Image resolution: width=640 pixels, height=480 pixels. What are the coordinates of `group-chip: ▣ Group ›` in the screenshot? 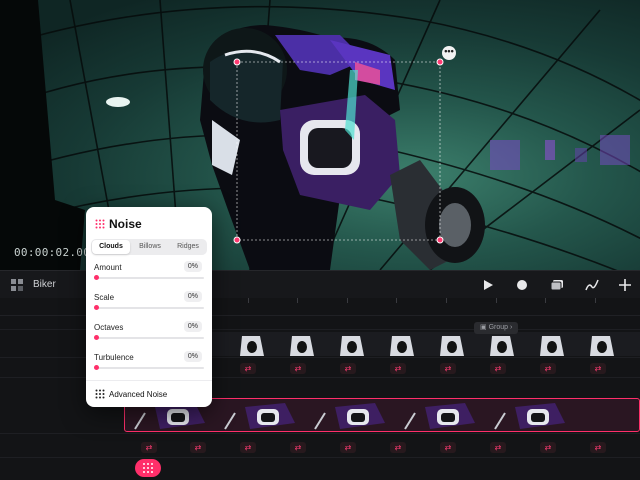 It's located at (496, 328).